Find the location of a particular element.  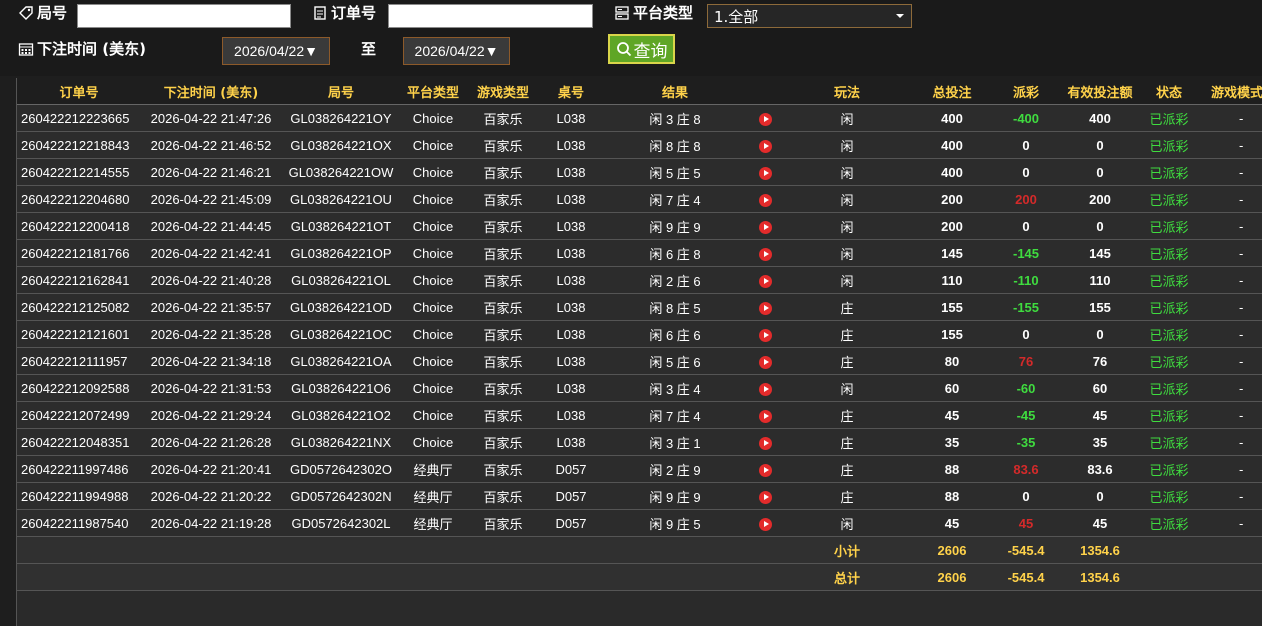

column-header: 局号 is located at coordinates (341, 91).